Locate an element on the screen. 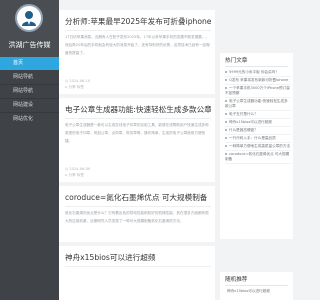 The height and width of the screenshot is (300, 320). random-recommend-list: 神舟x15bios可以进行超频 is located at coordinates (258, 291).